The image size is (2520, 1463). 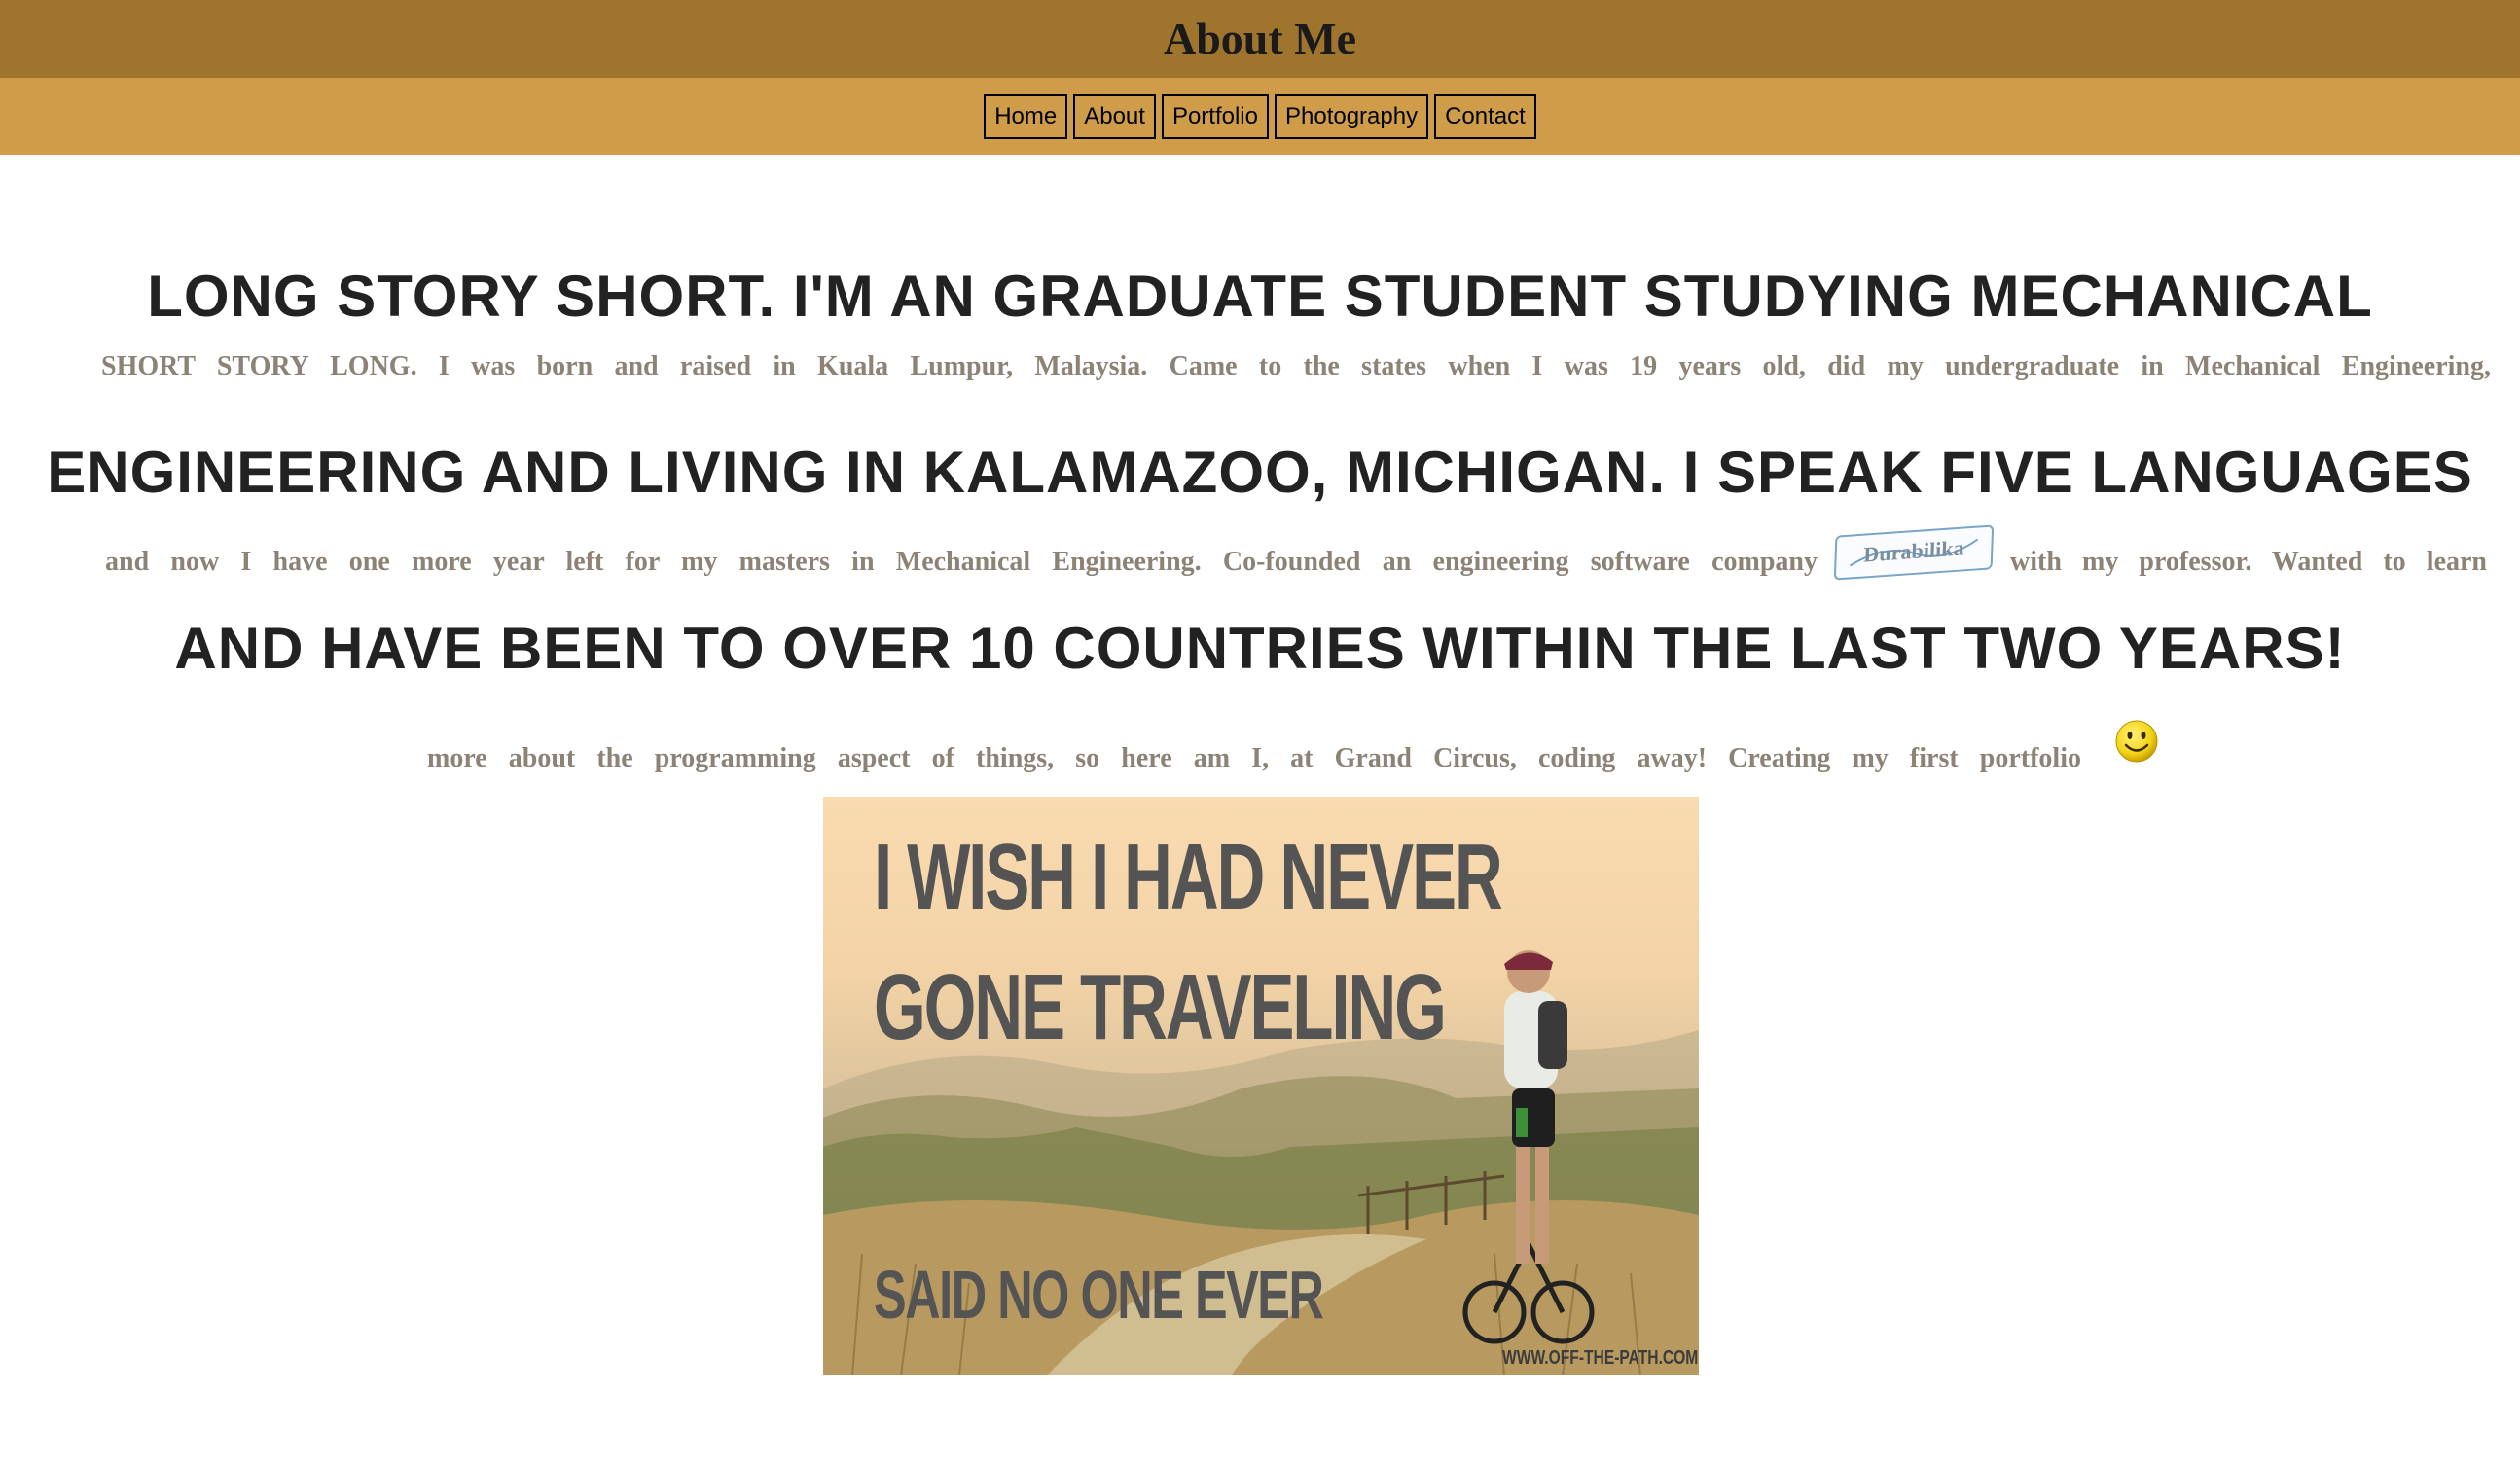 What do you see at coordinates (2136, 741) in the screenshot?
I see `smiley-face-icon` at bounding box center [2136, 741].